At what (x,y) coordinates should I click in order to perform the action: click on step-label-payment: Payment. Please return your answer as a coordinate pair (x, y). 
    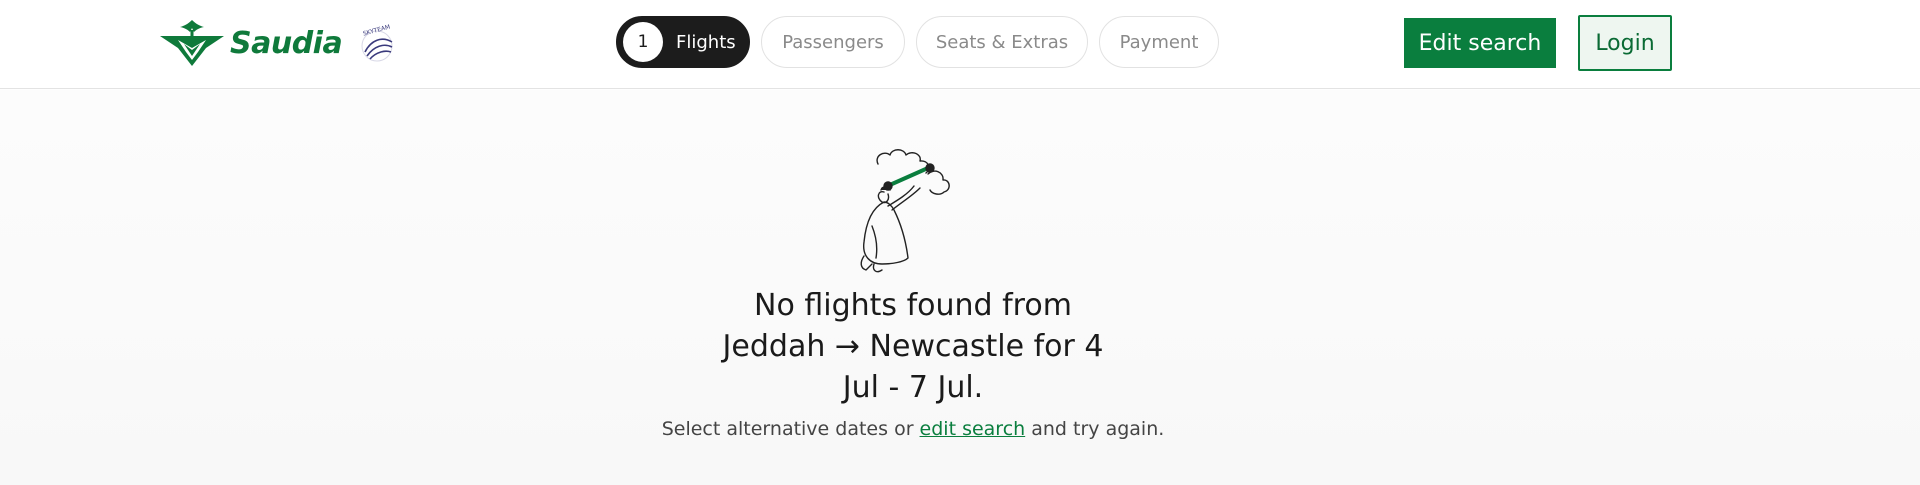
    Looking at the image, I should click on (1159, 42).